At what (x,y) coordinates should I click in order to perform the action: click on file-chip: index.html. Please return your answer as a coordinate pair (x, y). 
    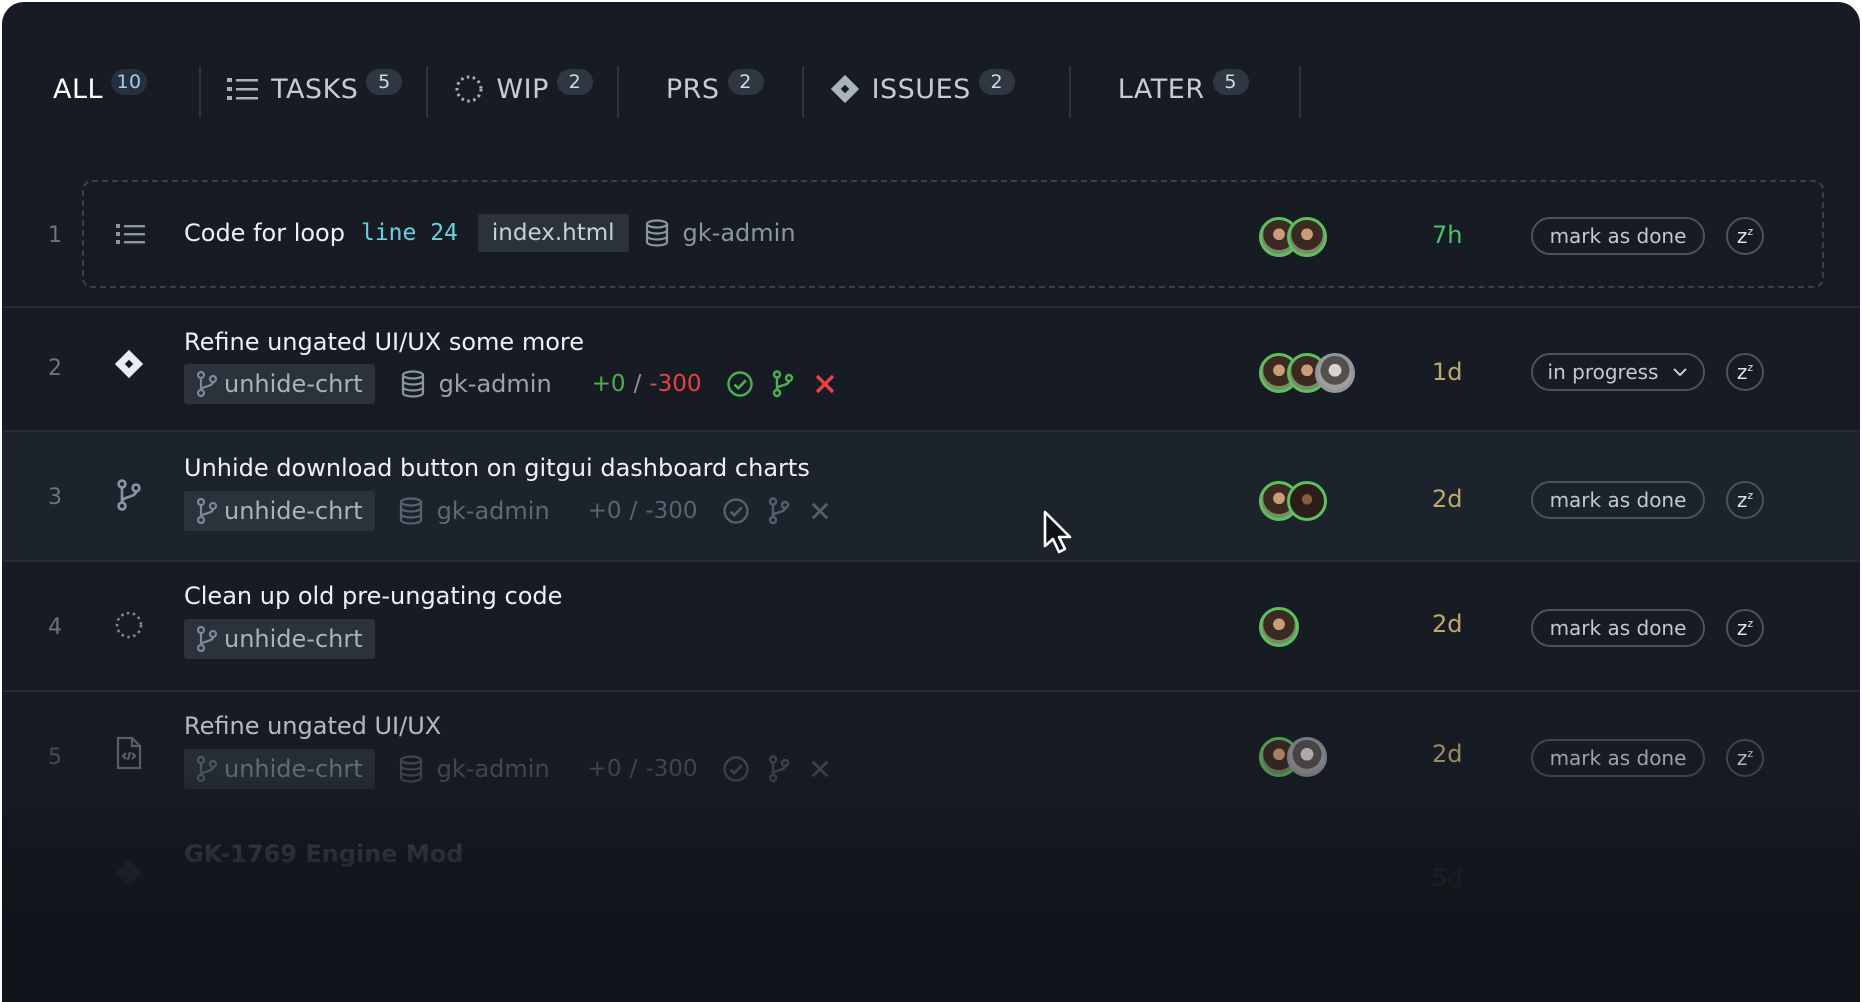
    Looking at the image, I should click on (553, 233).